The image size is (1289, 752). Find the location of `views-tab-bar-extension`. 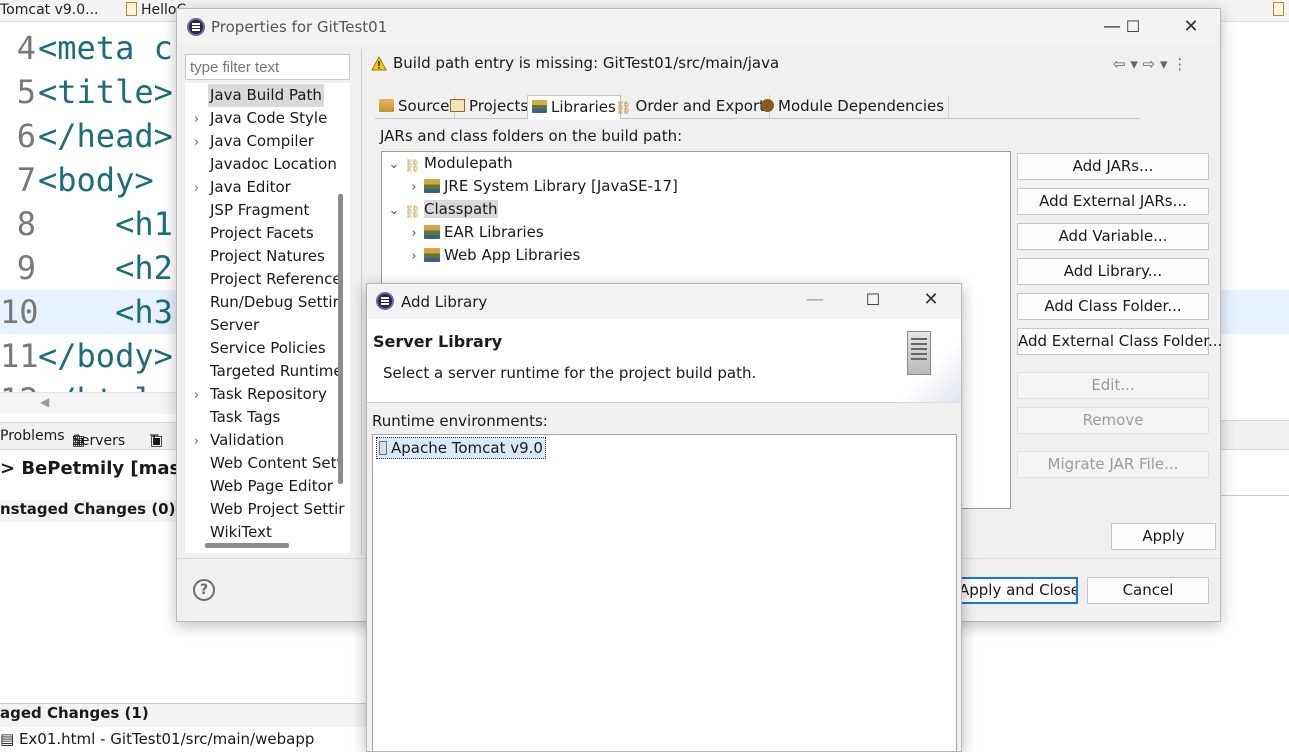

views-tab-bar-extension is located at coordinates (1255, 435).